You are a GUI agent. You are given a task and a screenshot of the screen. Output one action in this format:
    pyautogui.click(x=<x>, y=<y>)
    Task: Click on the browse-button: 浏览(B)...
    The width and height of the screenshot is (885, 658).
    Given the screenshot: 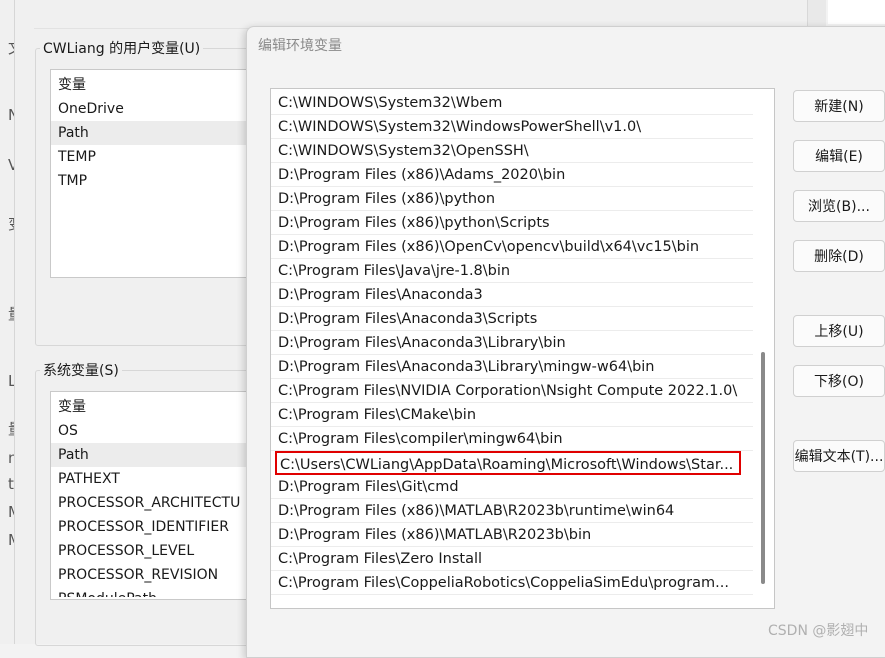 What is the action you would take?
    pyautogui.click(x=839, y=206)
    